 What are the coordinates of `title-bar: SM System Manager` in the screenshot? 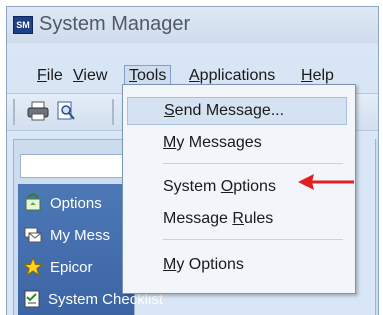 It's located at (192, 25).